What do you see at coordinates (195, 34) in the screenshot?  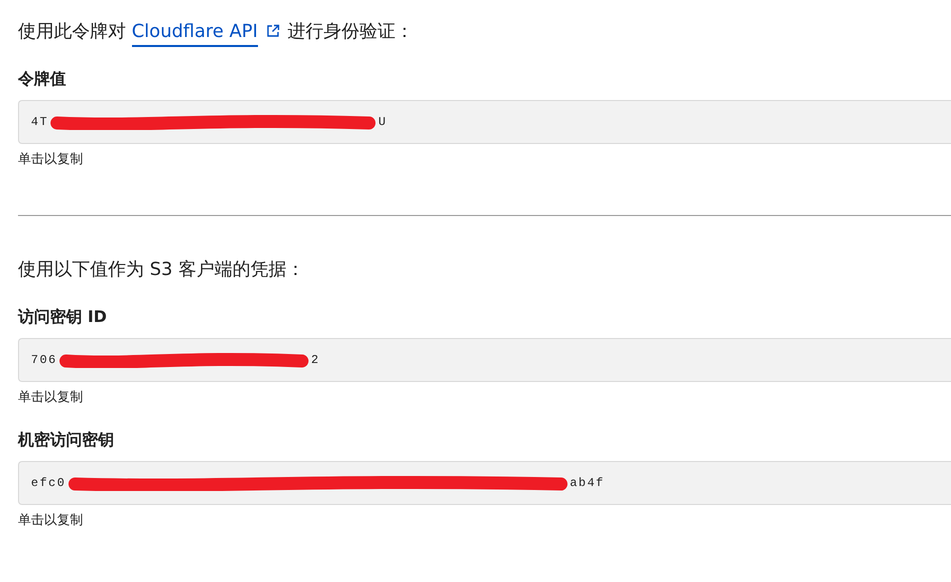 I see `cloudflare-api-link: Cloudflare API` at bounding box center [195, 34].